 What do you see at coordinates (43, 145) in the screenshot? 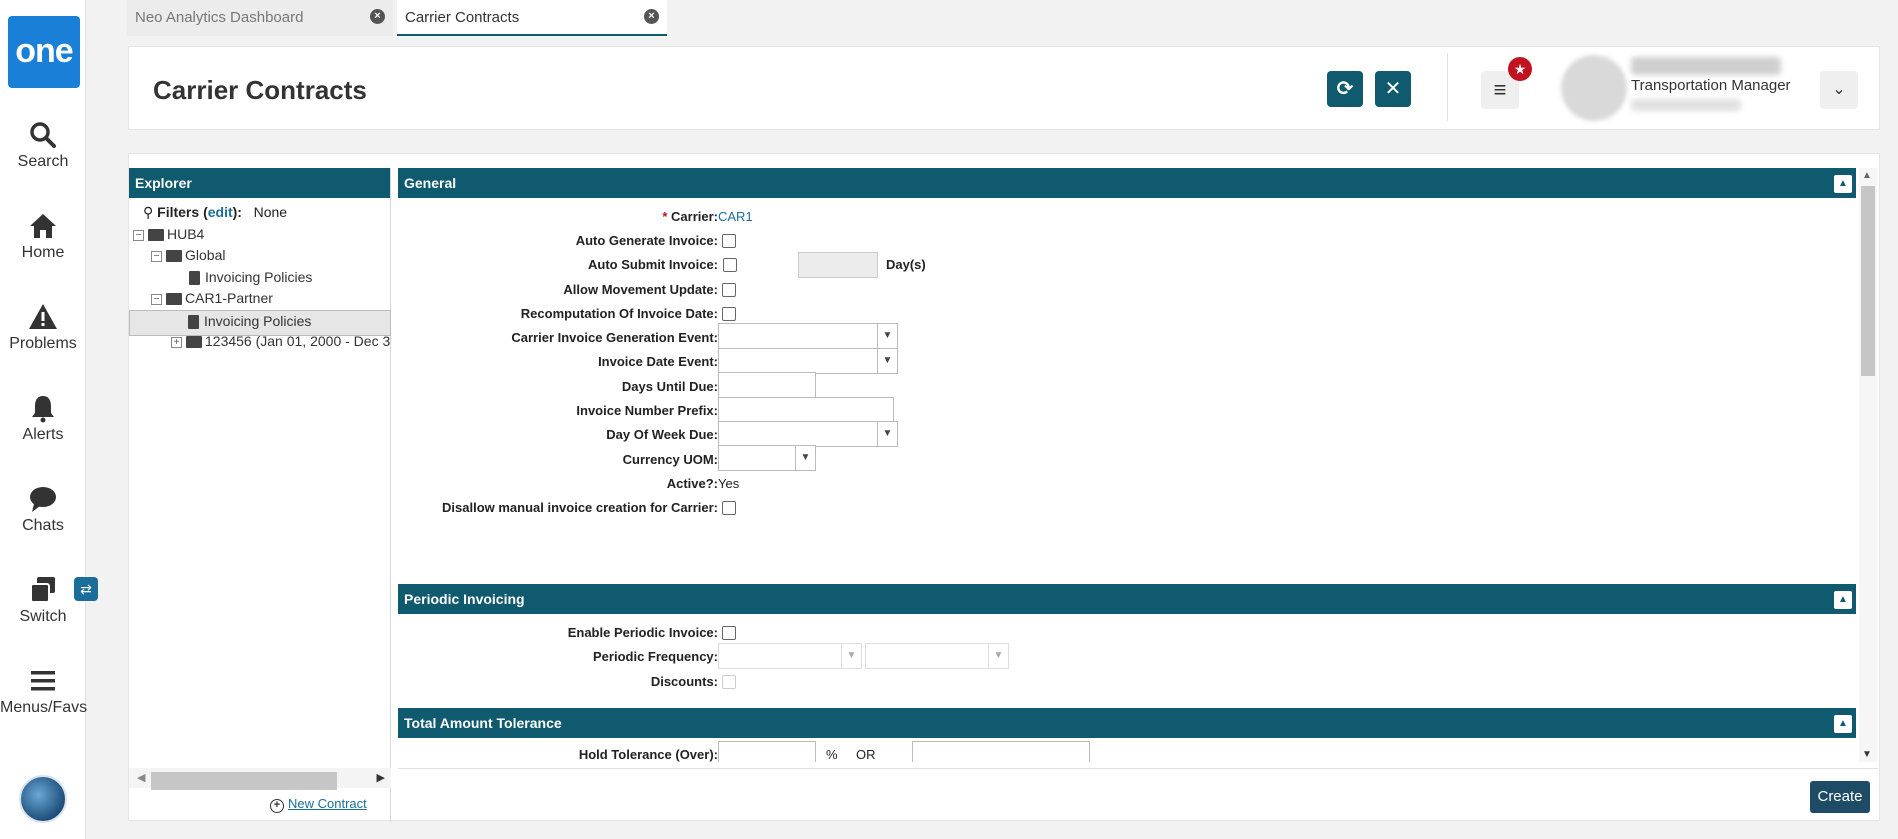
I see `nav-search: Search` at bounding box center [43, 145].